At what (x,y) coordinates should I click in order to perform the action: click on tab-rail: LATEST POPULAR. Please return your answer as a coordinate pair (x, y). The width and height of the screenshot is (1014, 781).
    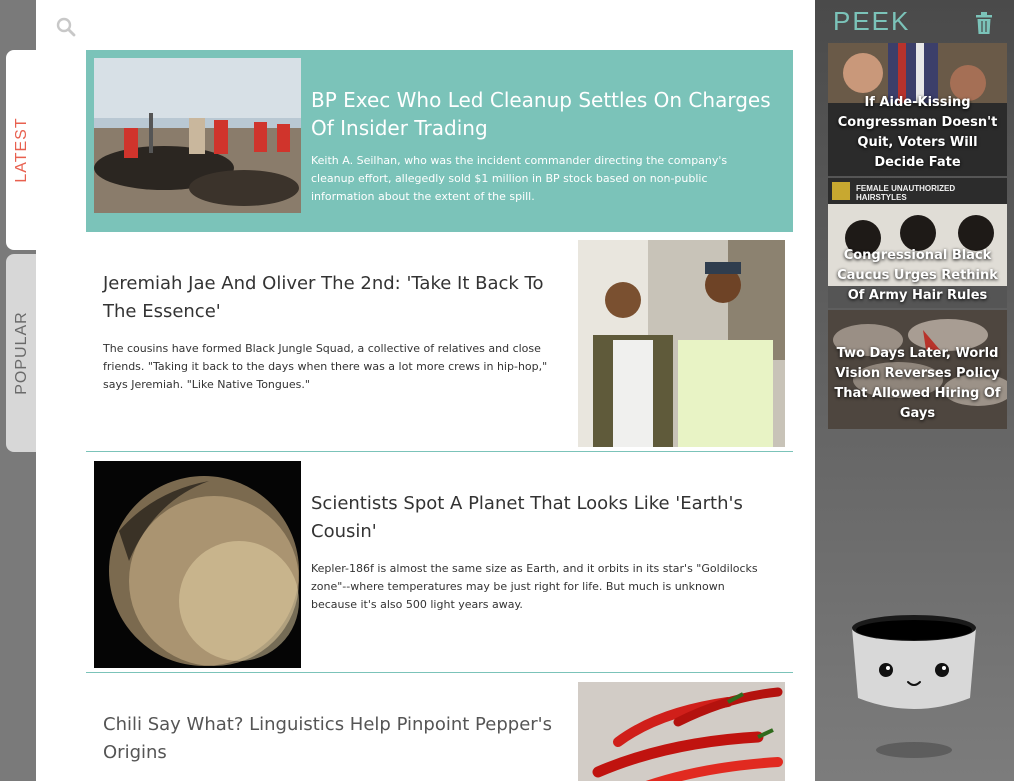
    Looking at the image, I should click on (19, 390).